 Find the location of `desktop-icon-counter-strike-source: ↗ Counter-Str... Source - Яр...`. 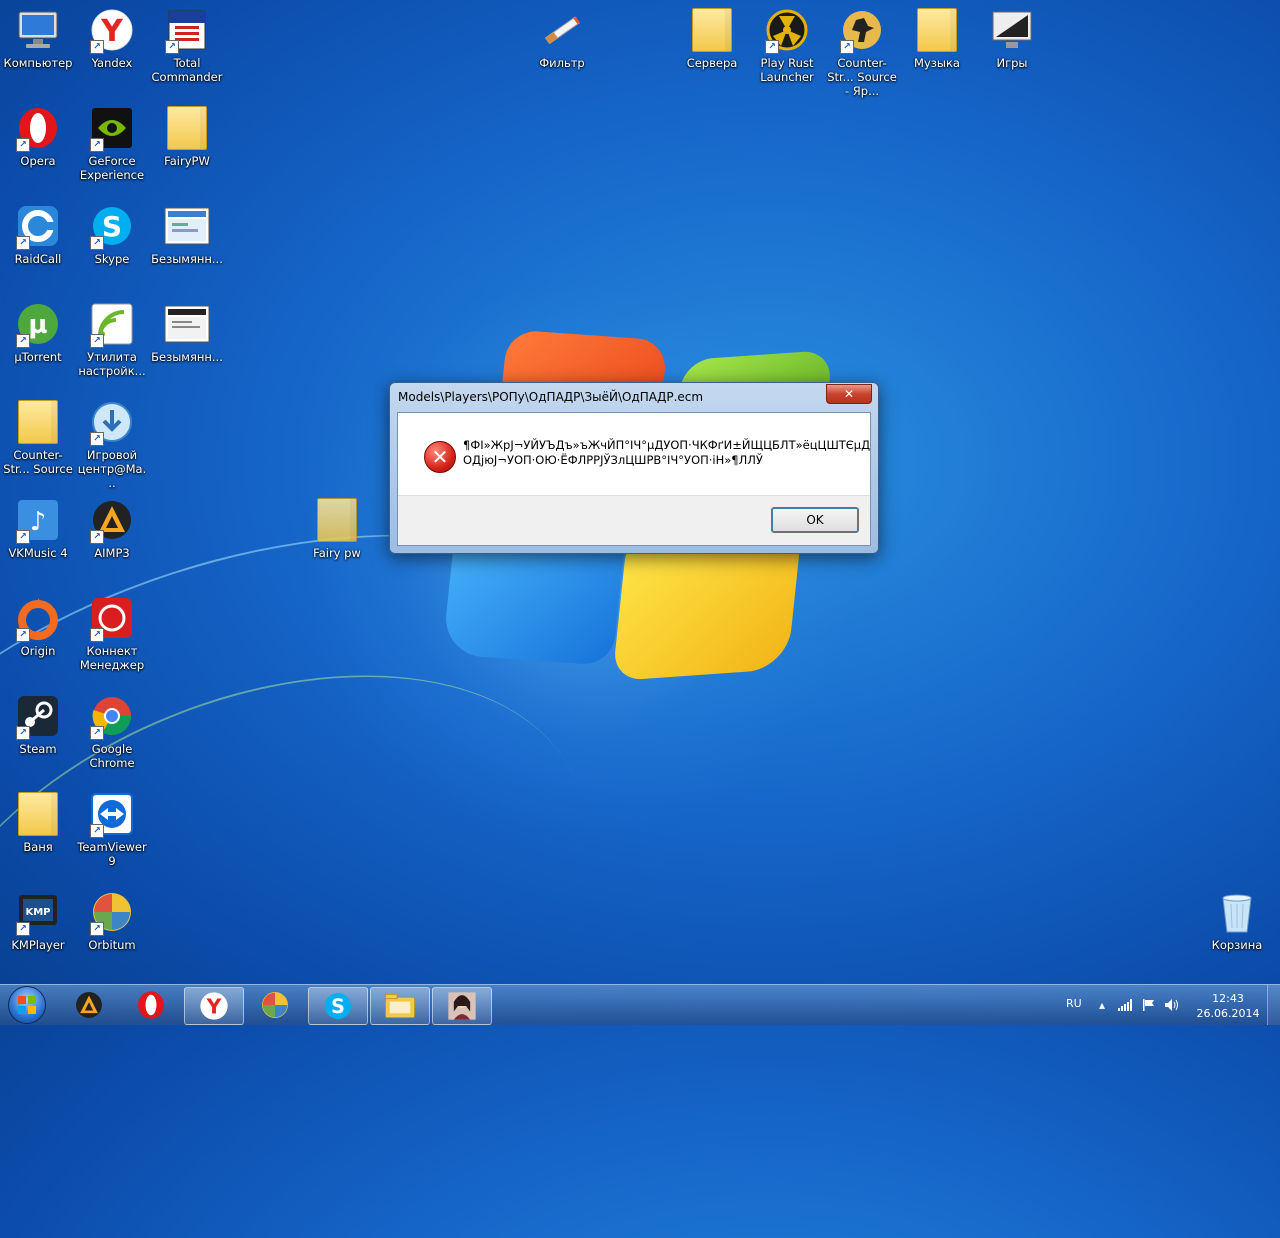

desktop-icon-counter-strike-source: ↗ Counter-Str... Source - Яр... is located at coordinates (862, 49).